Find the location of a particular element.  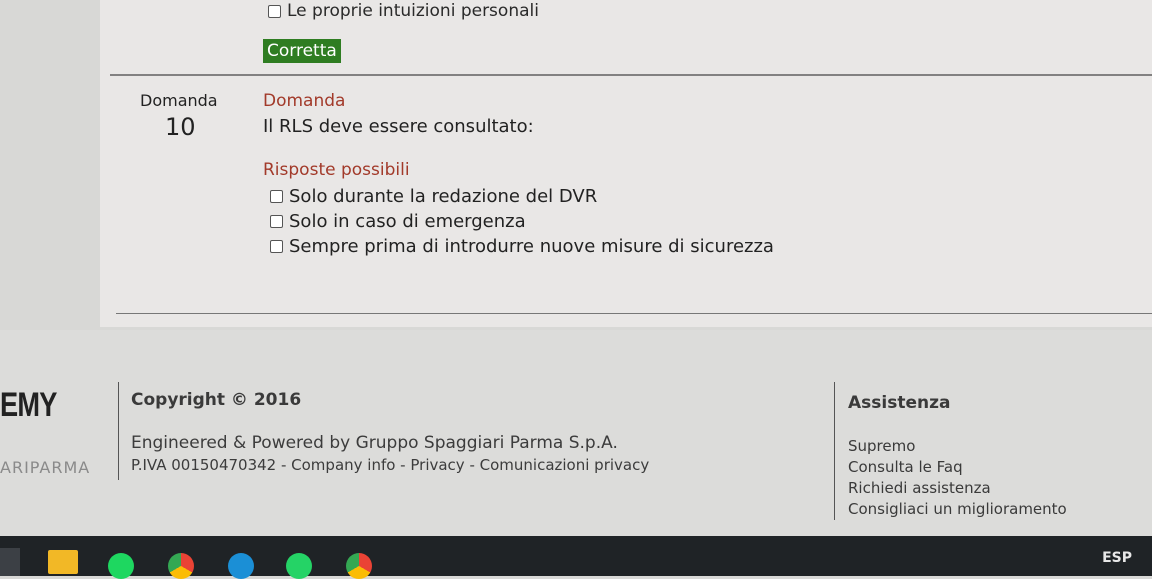

assistance-link: Richiedi assistenza is located at coordinates (957, 488).